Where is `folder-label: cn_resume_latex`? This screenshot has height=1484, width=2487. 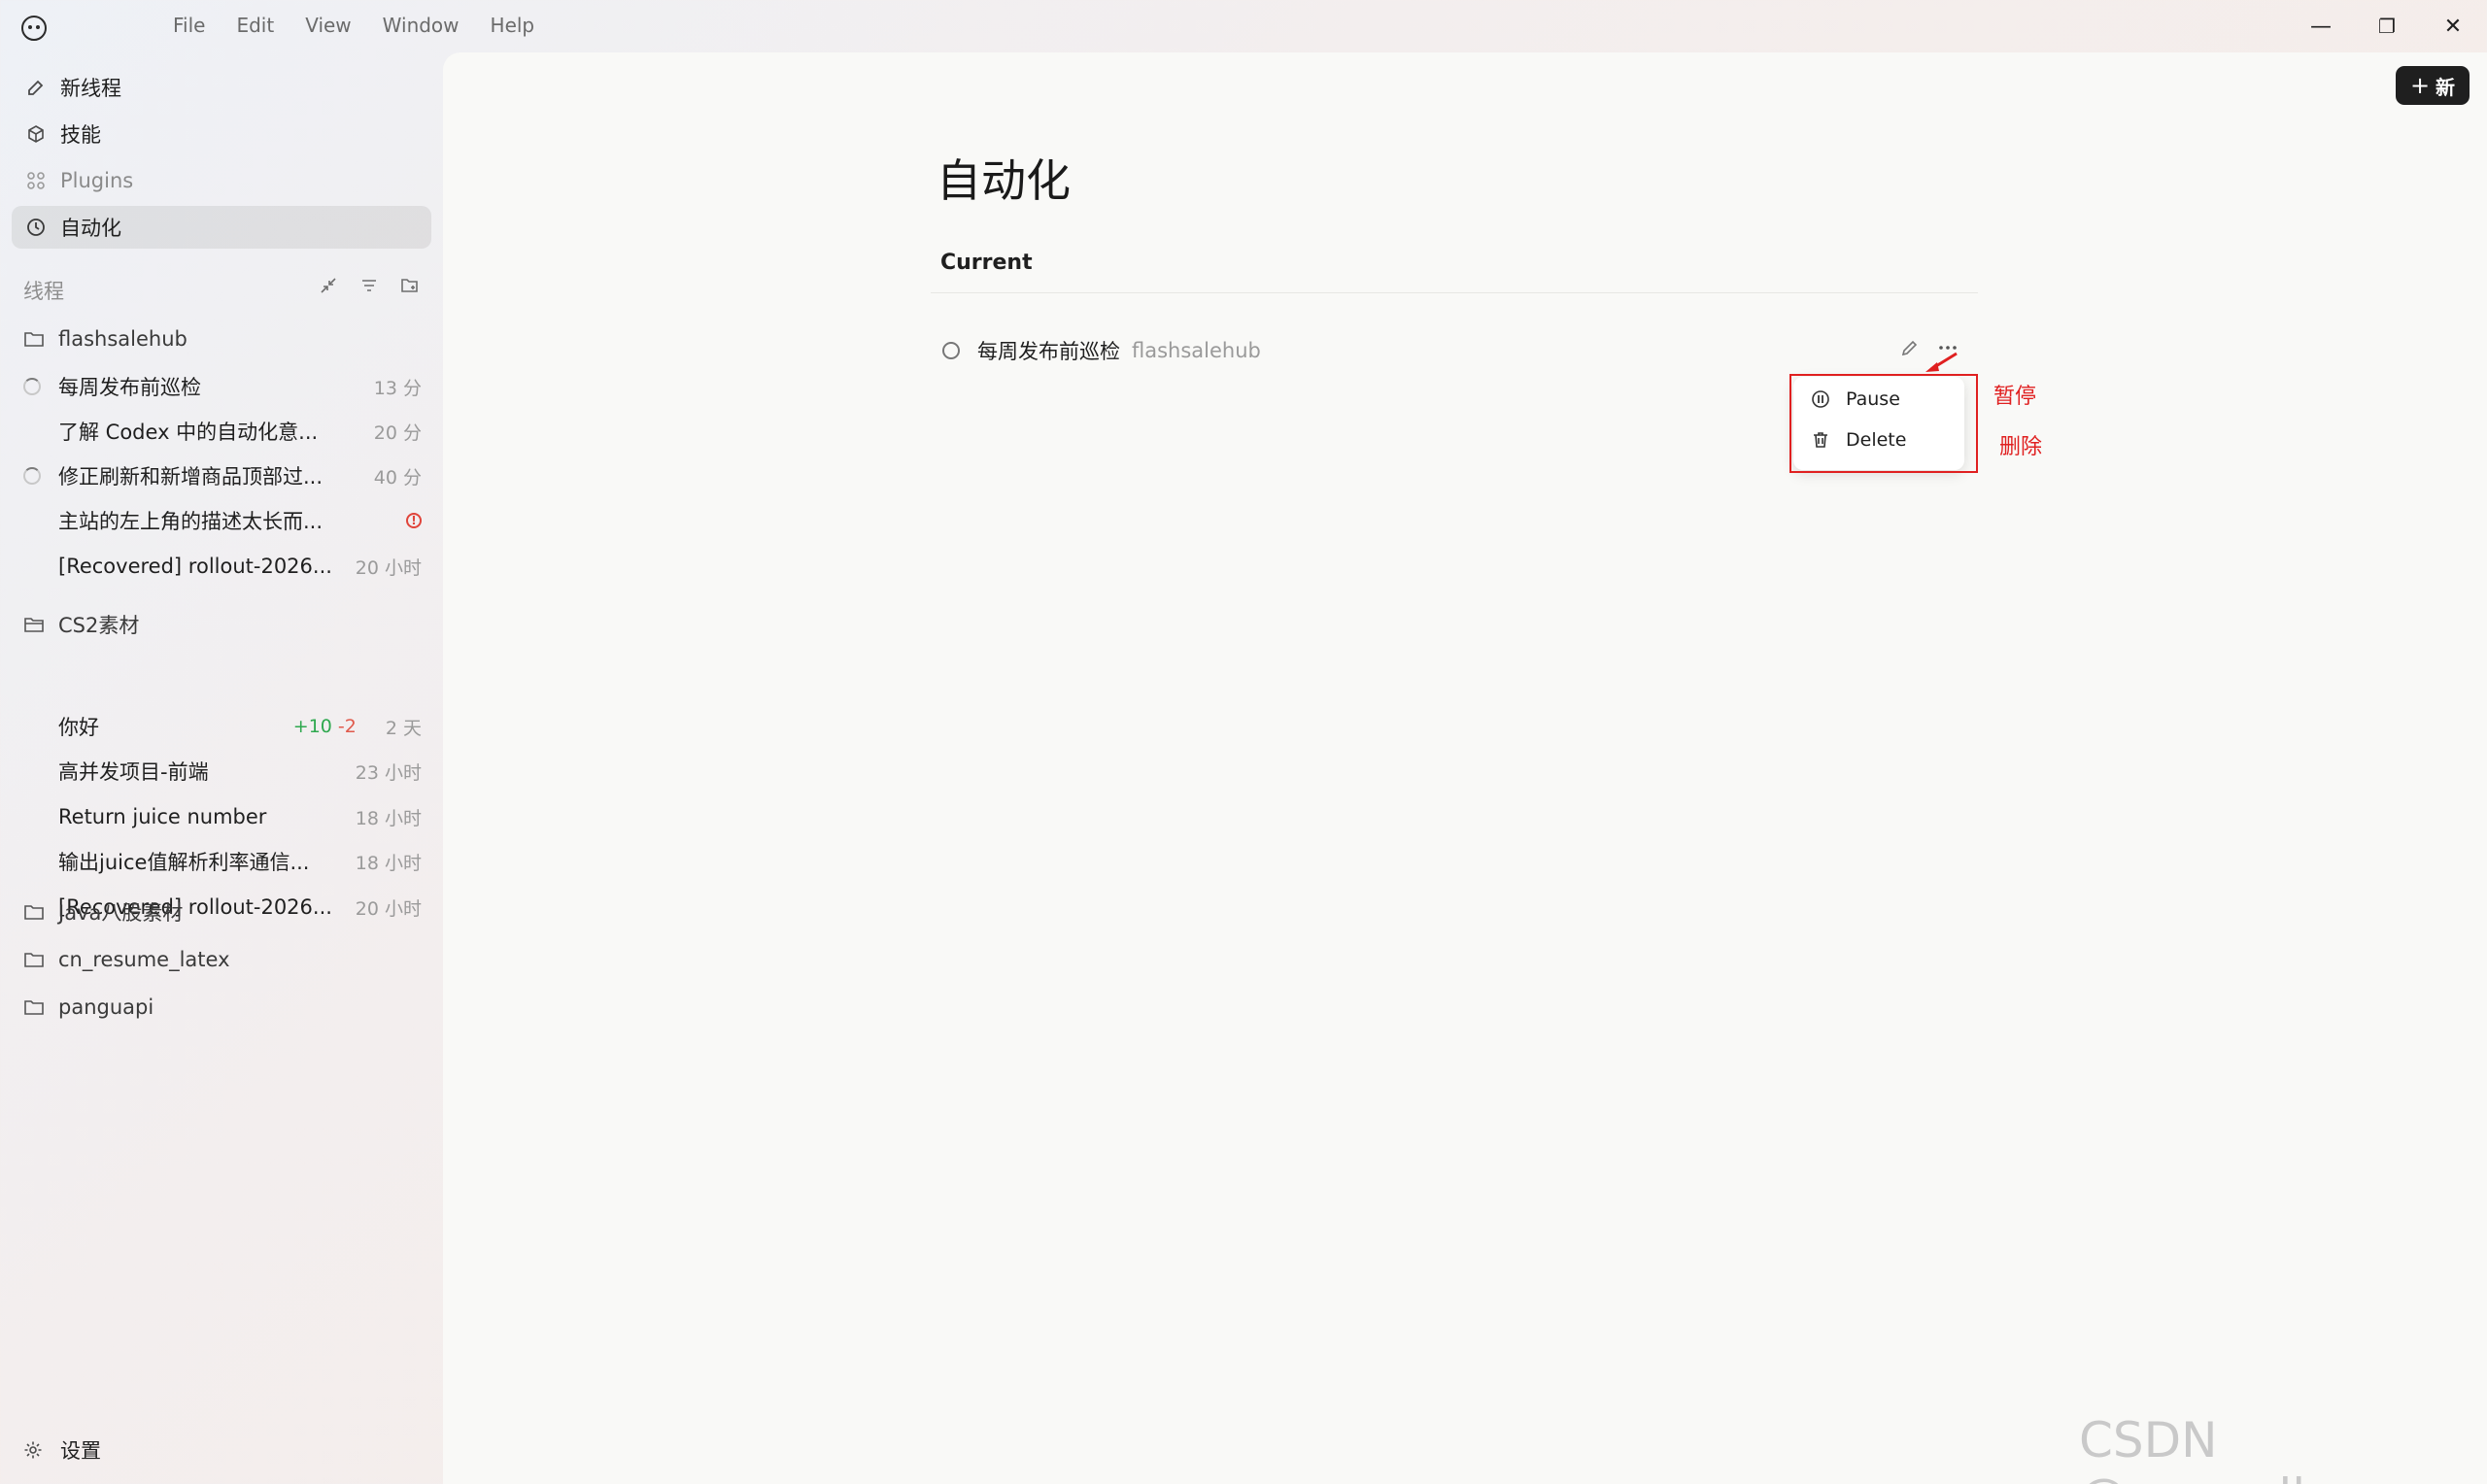 folder-label: cn_resume_latex is located at coordinates (144, 959).